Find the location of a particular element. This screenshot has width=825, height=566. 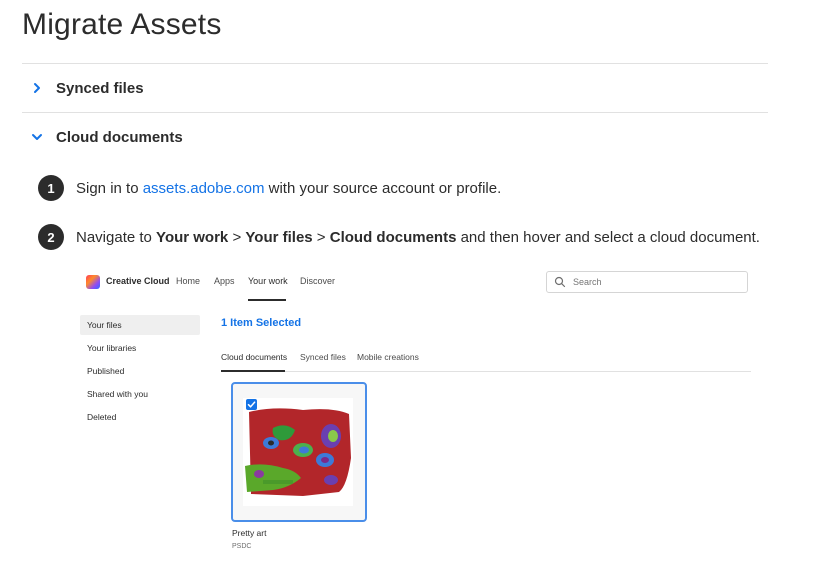

creative-cloud-logo-icon is located at coordinates (93, 282).